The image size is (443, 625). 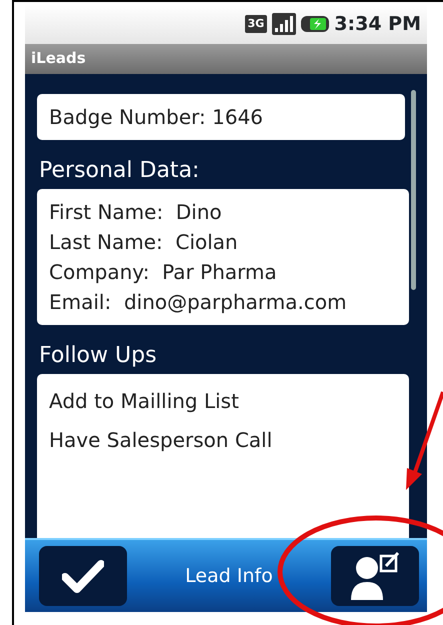 I want to click on app-title: iLeads, so click(x=58, y=58).